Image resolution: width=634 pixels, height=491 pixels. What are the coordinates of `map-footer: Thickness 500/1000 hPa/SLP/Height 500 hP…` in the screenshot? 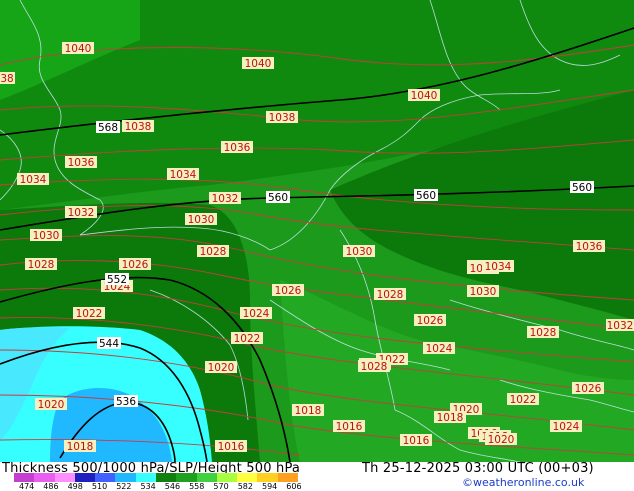 It's located at (317, 476).